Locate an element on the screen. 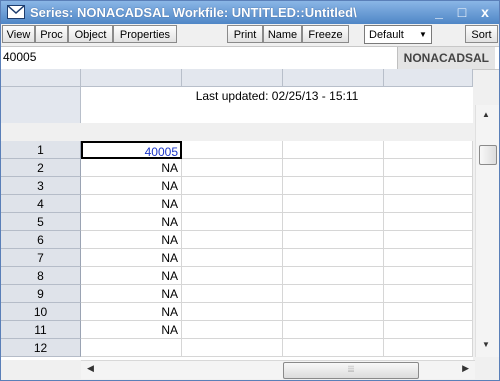  arrow-right-icon: ▶ is located at coordinates (465, 368).